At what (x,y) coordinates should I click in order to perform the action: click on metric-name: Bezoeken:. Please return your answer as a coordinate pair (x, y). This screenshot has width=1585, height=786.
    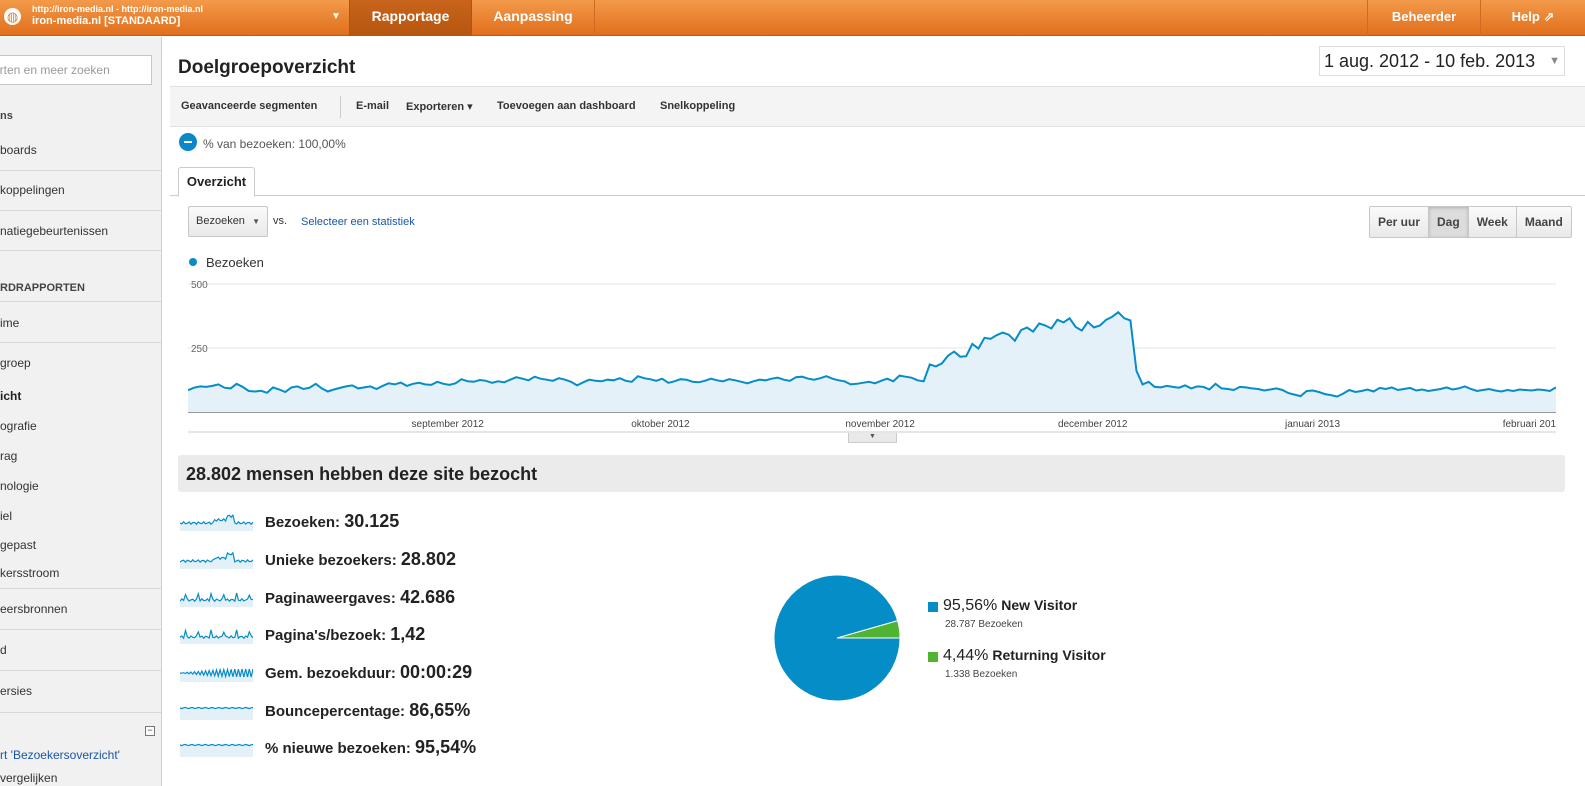
    Looking at the image, I should click on (303, 522).